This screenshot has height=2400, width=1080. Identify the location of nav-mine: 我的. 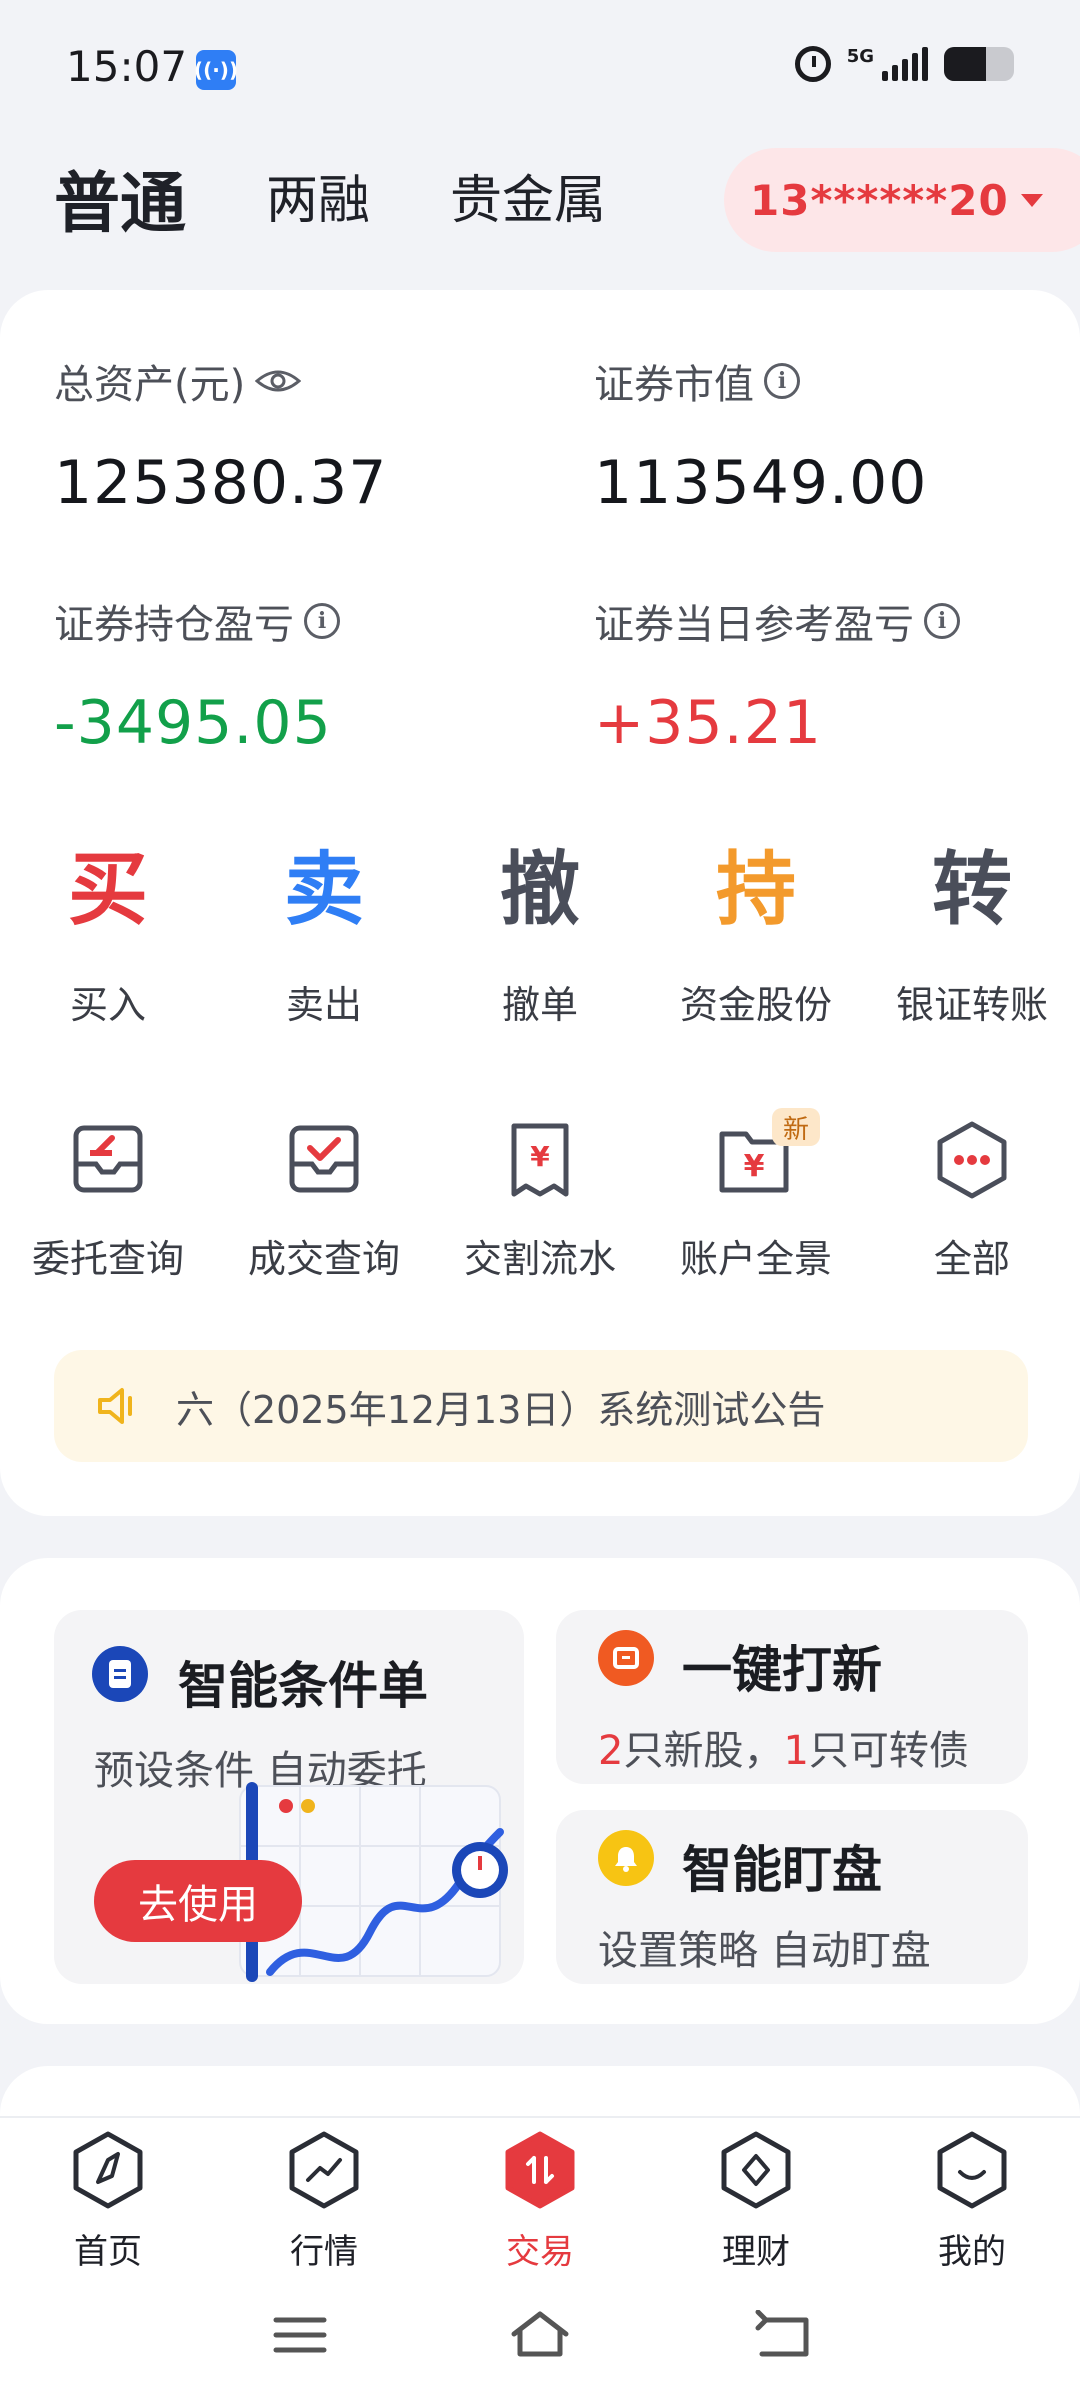
(972, 2201).